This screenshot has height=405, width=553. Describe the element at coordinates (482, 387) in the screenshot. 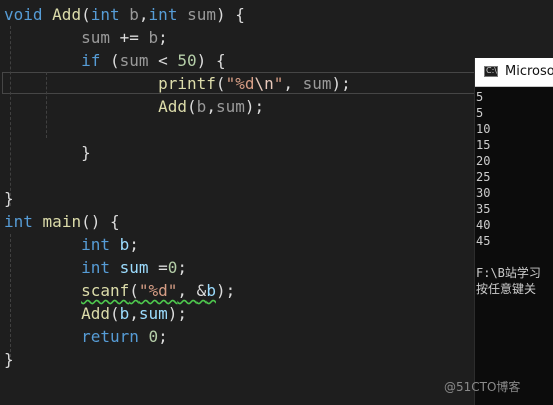

I see `watermark: @51CTO博客` at that location.